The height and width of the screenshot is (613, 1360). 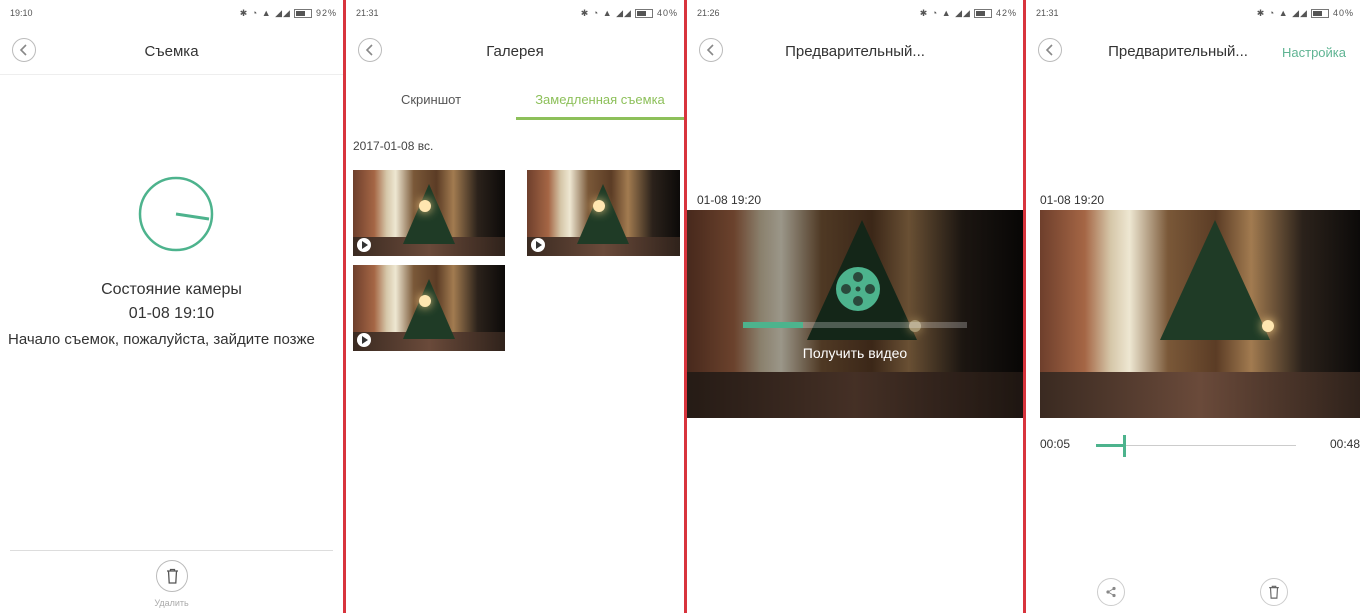 I want to click on battery-percent: 42%, so click(x=1006, y=13).